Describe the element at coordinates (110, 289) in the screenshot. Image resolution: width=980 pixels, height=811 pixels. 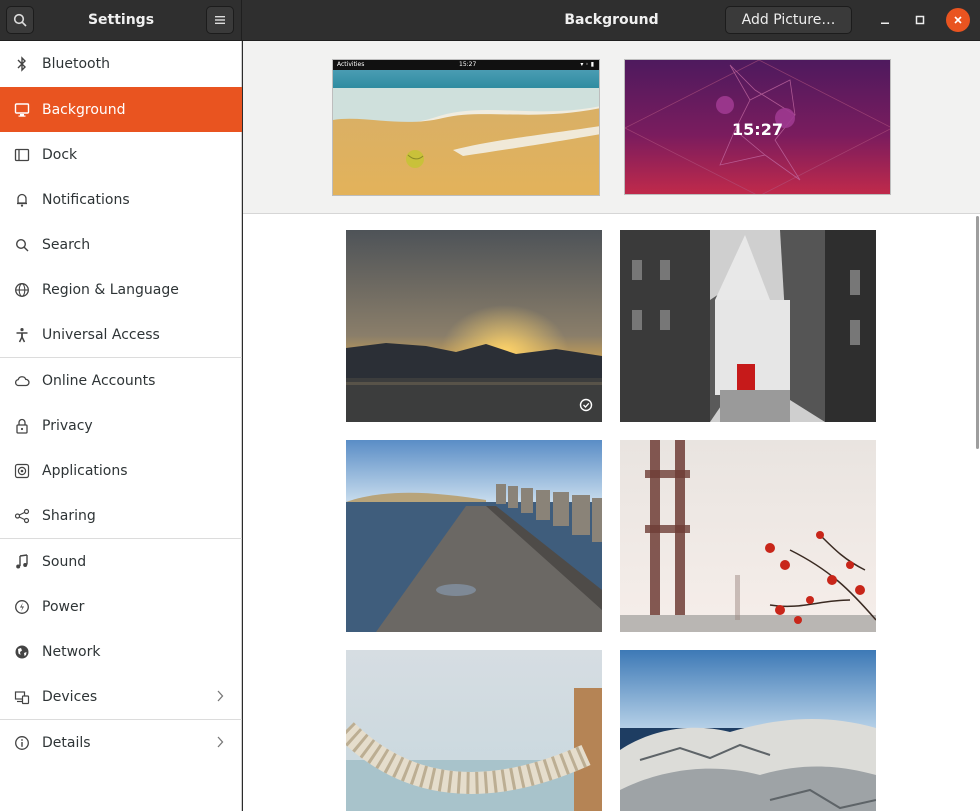
I see `sidebar-item-label: Region & Language` at that location.